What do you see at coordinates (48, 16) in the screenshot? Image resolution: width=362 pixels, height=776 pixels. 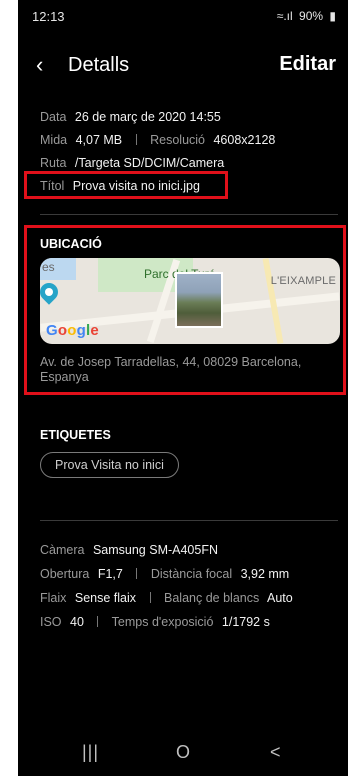 I see `status-time: 12:13` at bounding box center [48, 16].